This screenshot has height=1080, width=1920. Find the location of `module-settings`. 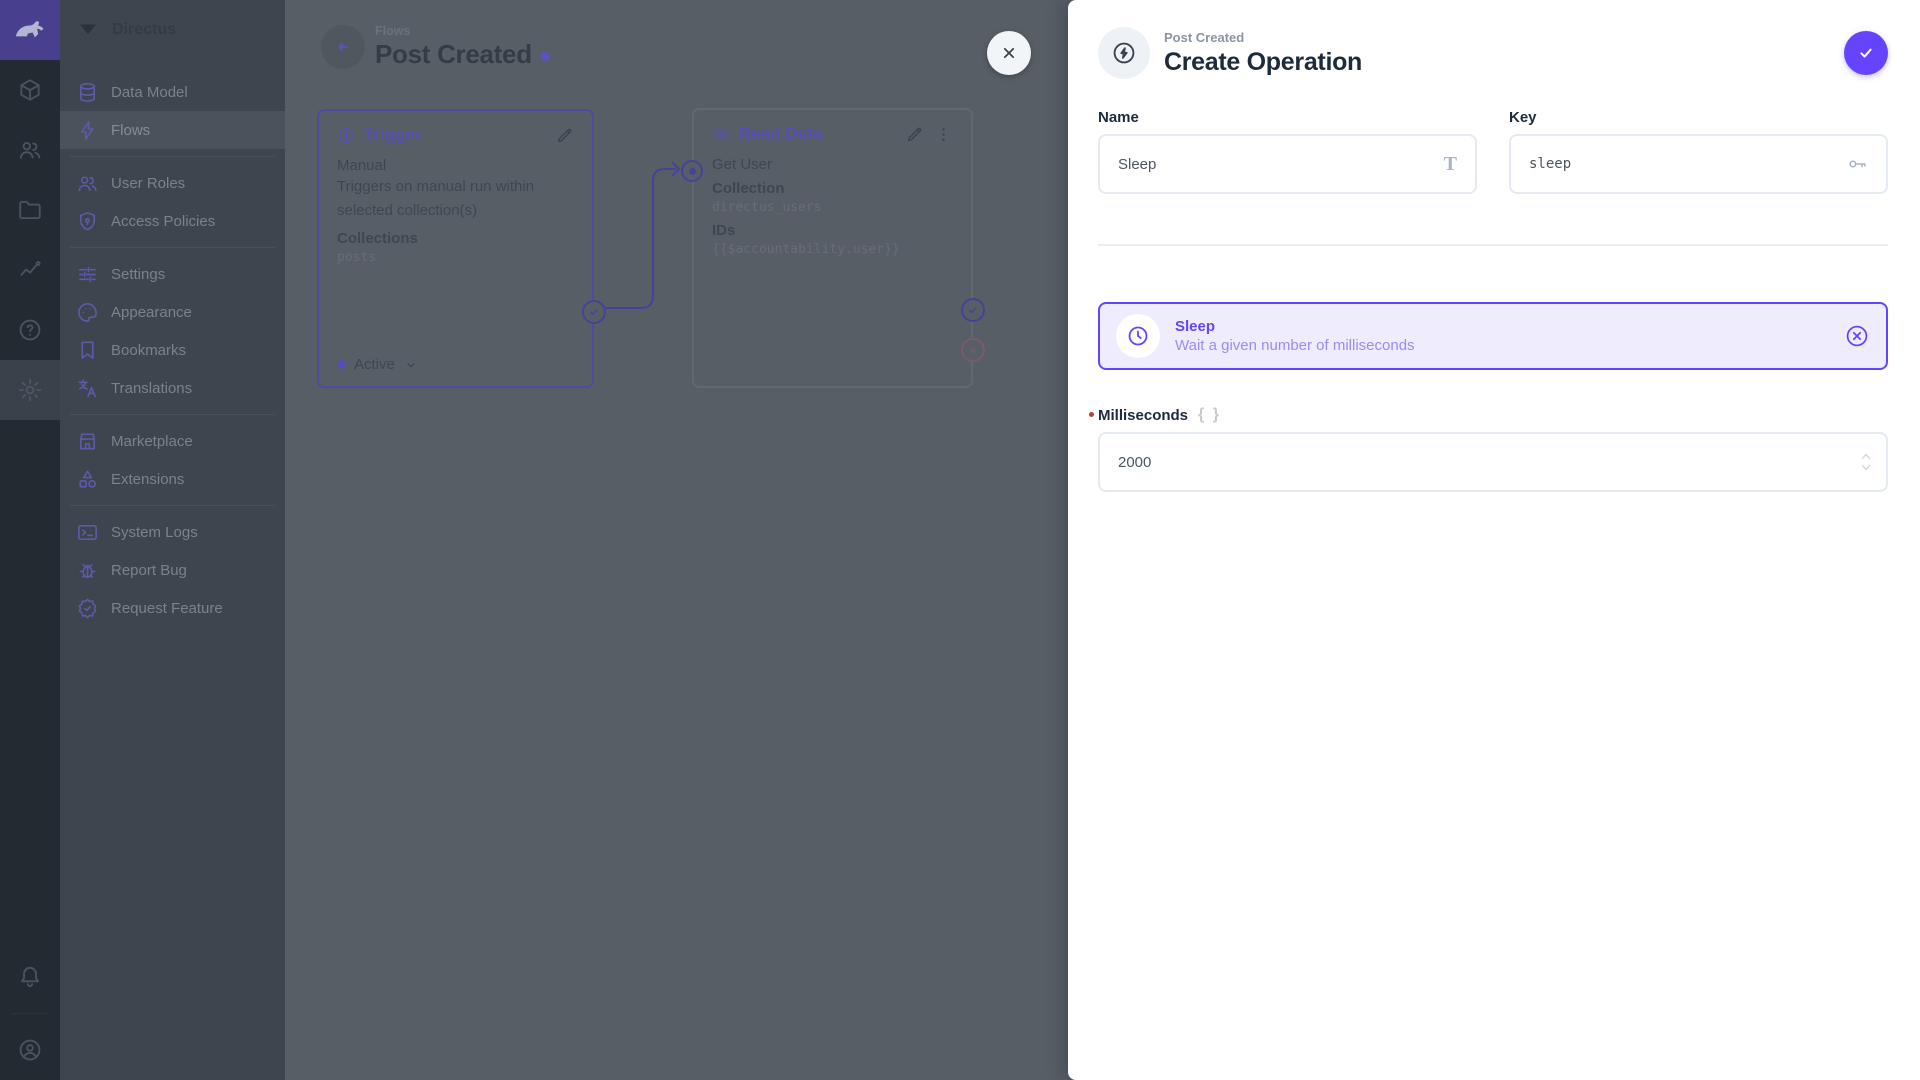

module-settings is located at coordinates (30, 390).